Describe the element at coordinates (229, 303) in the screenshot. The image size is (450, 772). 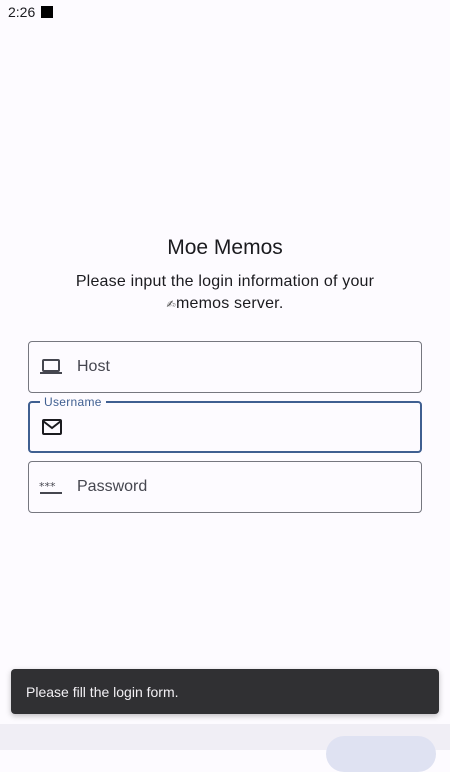
I see `subtitle-line-2: memos server.` at that location.